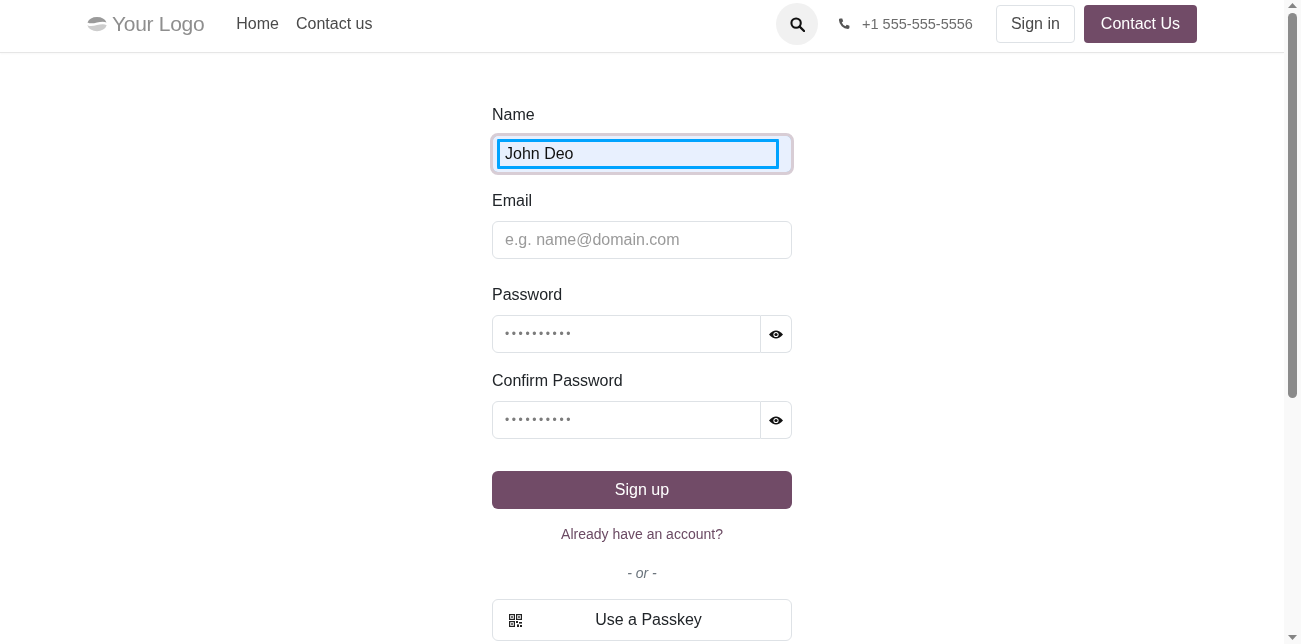  What do you see at coordinates (257, 24) in the screenshot?
I see `nav-link: Home` at bounding box center [257, 24].